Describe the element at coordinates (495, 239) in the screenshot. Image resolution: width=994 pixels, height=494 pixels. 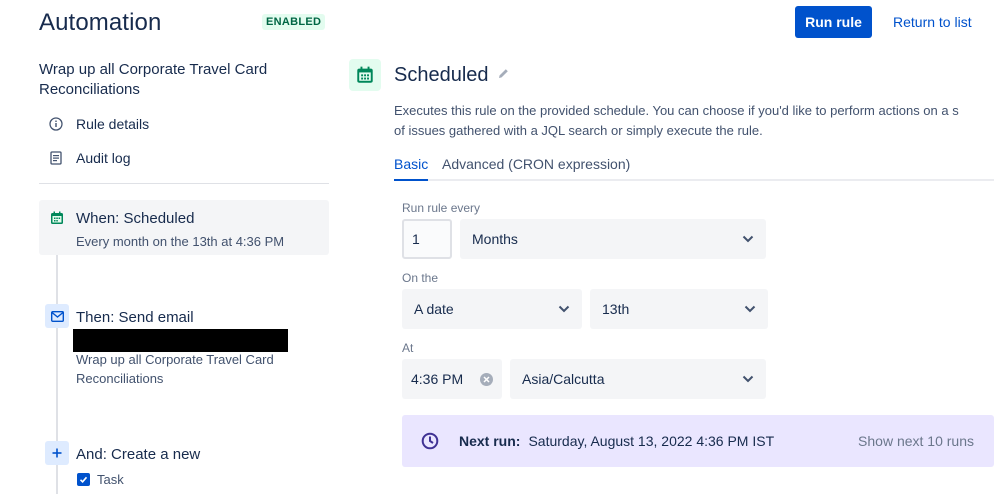
I see `select-value: Months` at that location.